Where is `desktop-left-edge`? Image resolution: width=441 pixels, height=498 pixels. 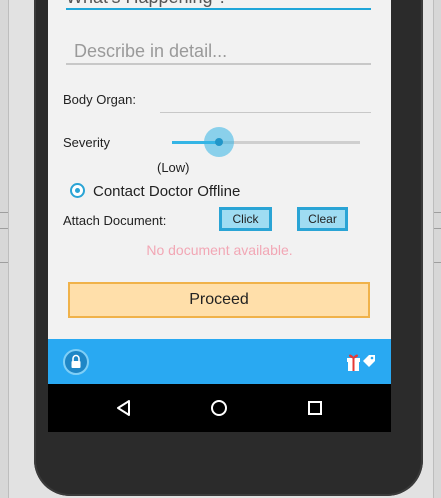 desktop-left-edge is located at coordinates (4, 249).